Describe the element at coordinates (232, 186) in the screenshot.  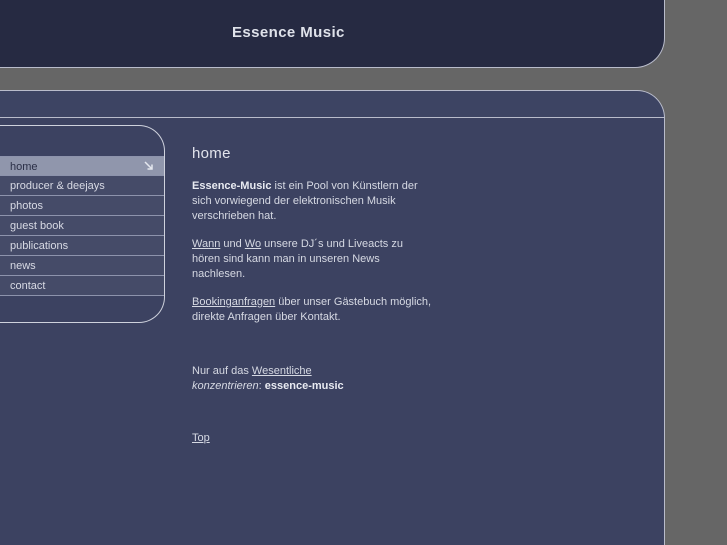
I see `brand-name: Essence-Music` at that location.